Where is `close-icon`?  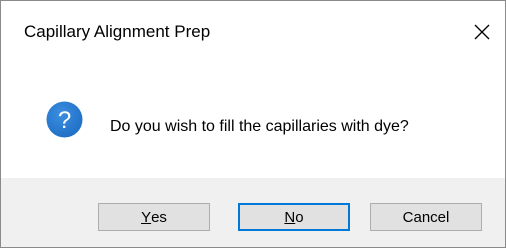
close-icon is located at coordinates (482, 32).